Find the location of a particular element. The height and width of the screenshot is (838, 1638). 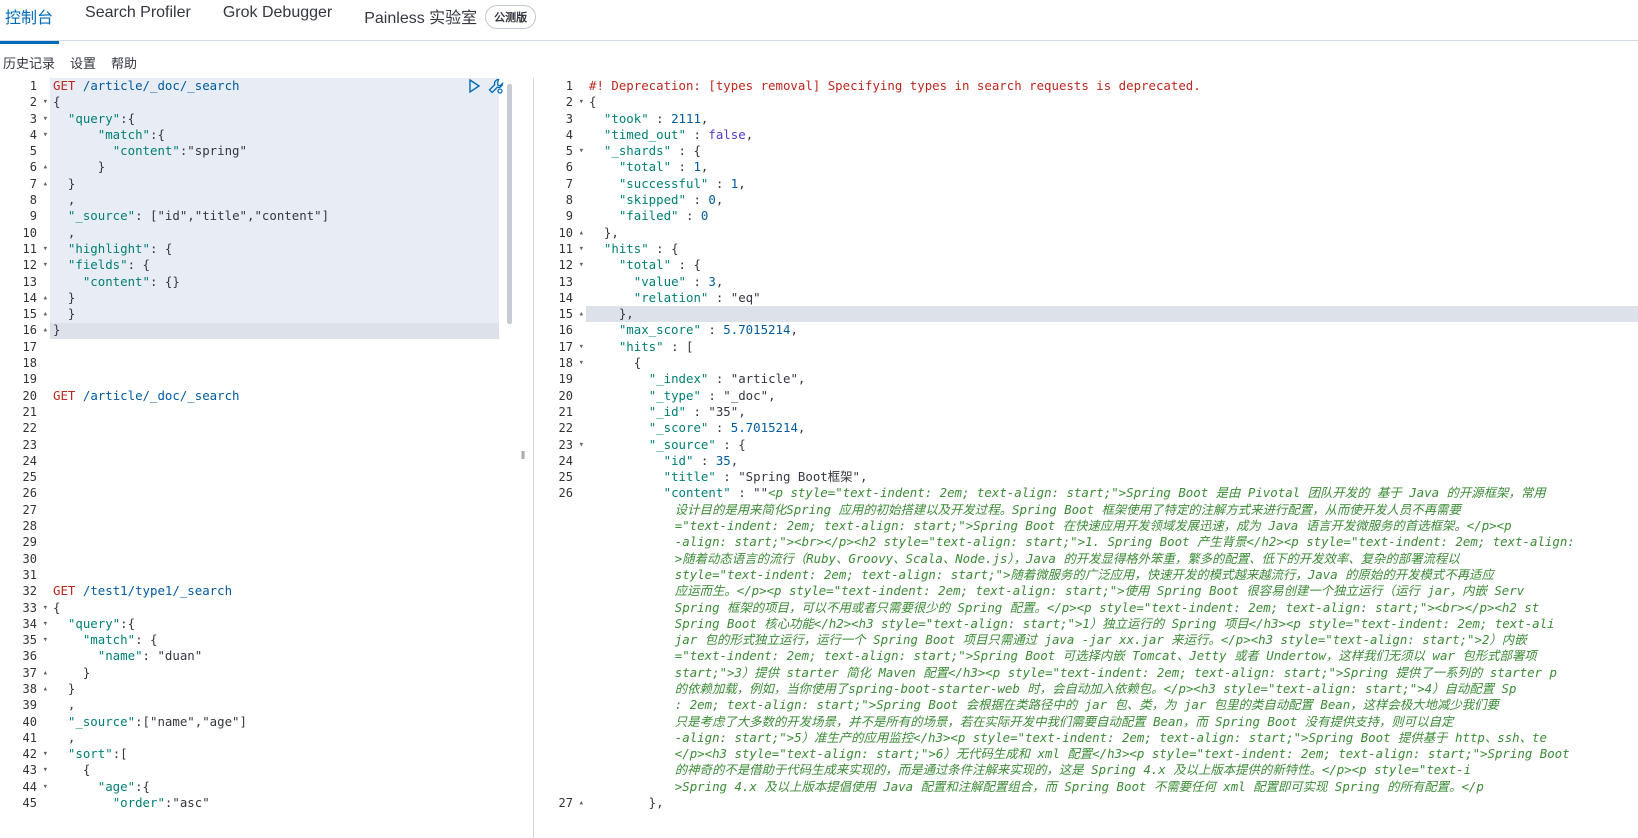

line-number: 44 is located at coordinates (25, 787).